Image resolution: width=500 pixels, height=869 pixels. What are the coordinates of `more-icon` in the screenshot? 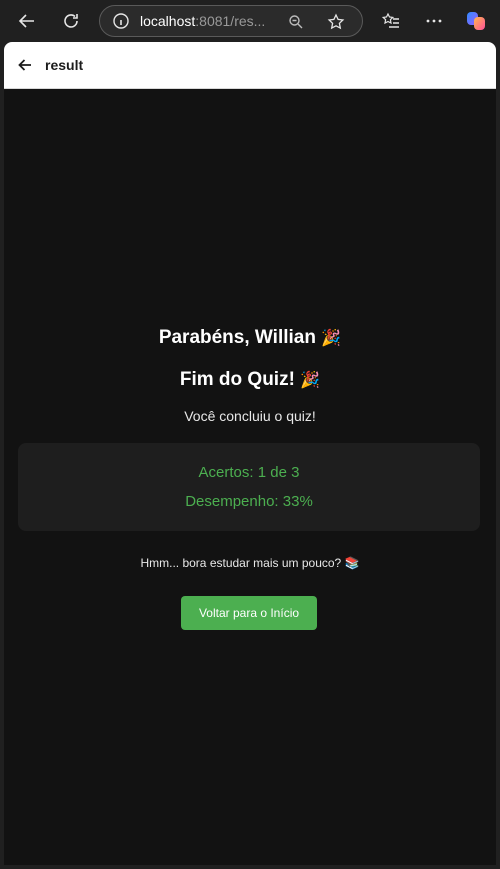 It's located at (434, 21).